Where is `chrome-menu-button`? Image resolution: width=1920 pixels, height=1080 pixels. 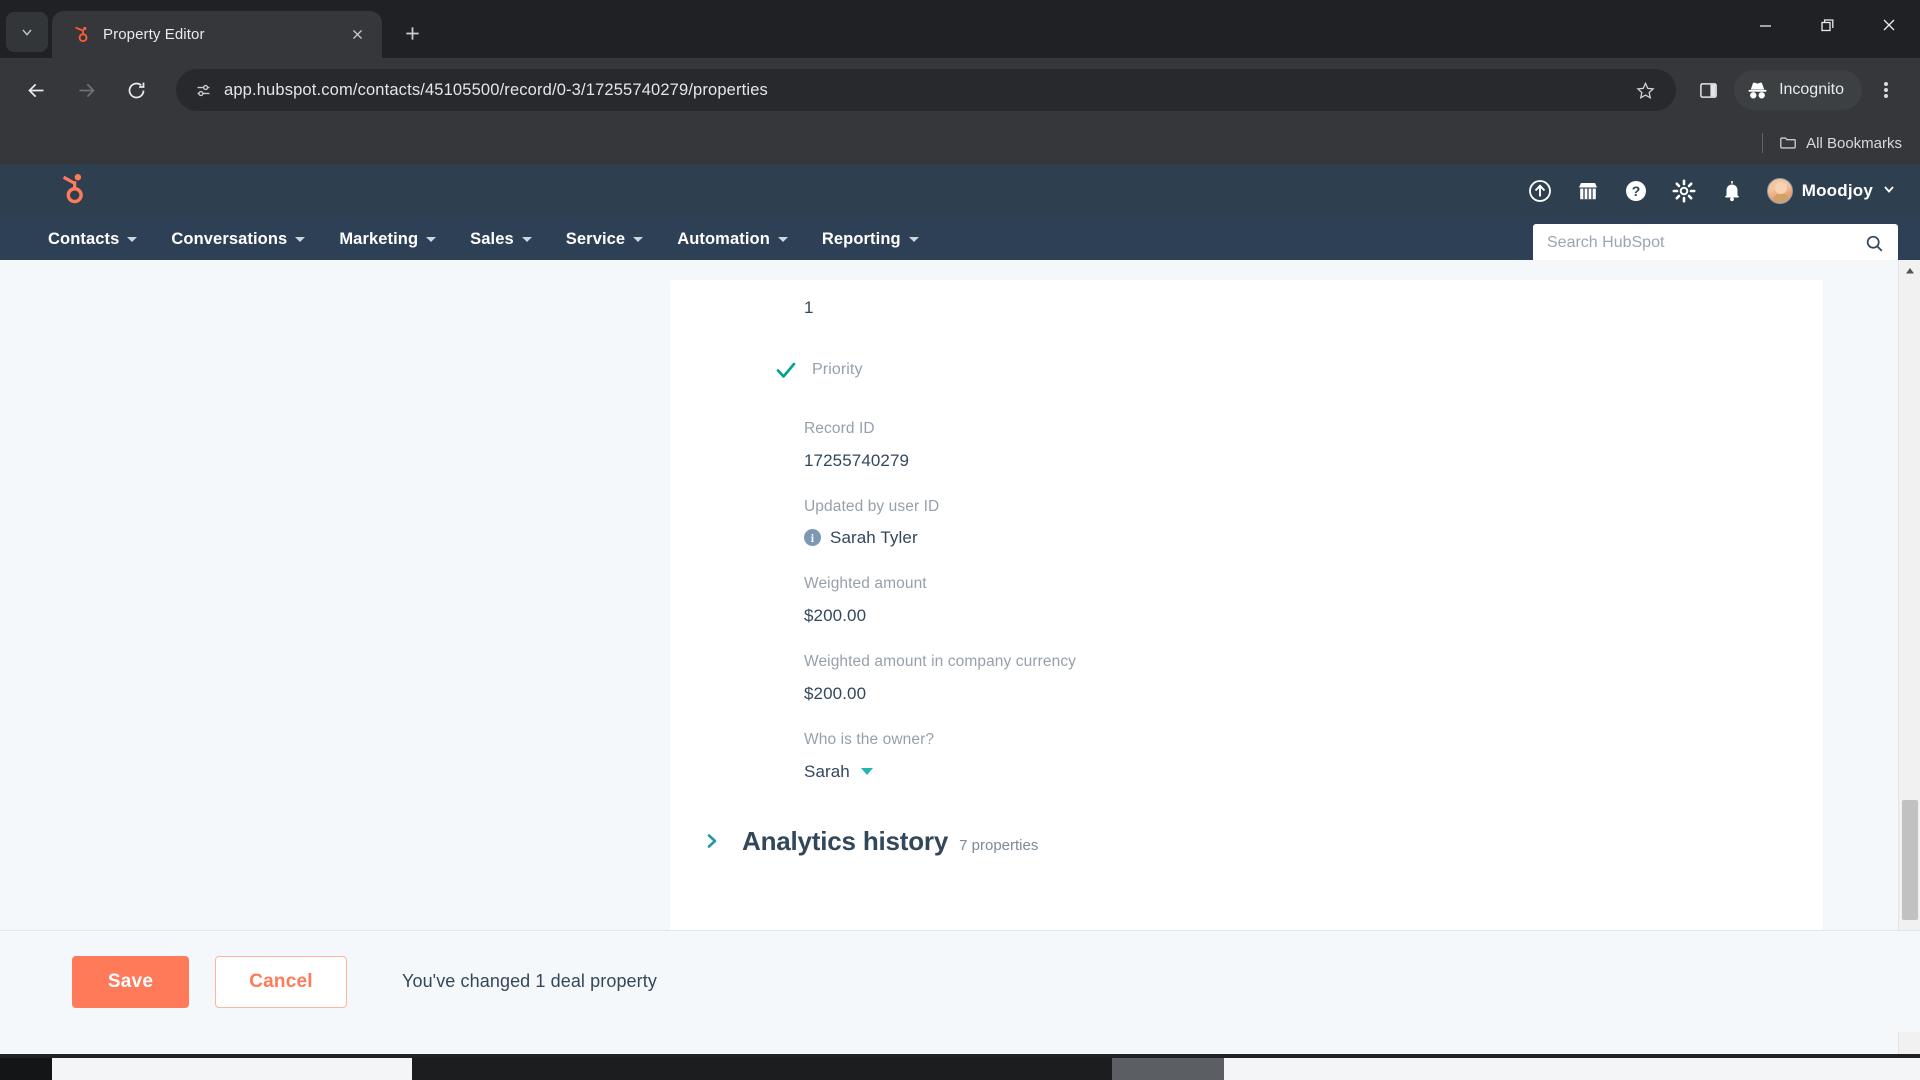
chrome-menu-button is located at coordinates (1886, 90).